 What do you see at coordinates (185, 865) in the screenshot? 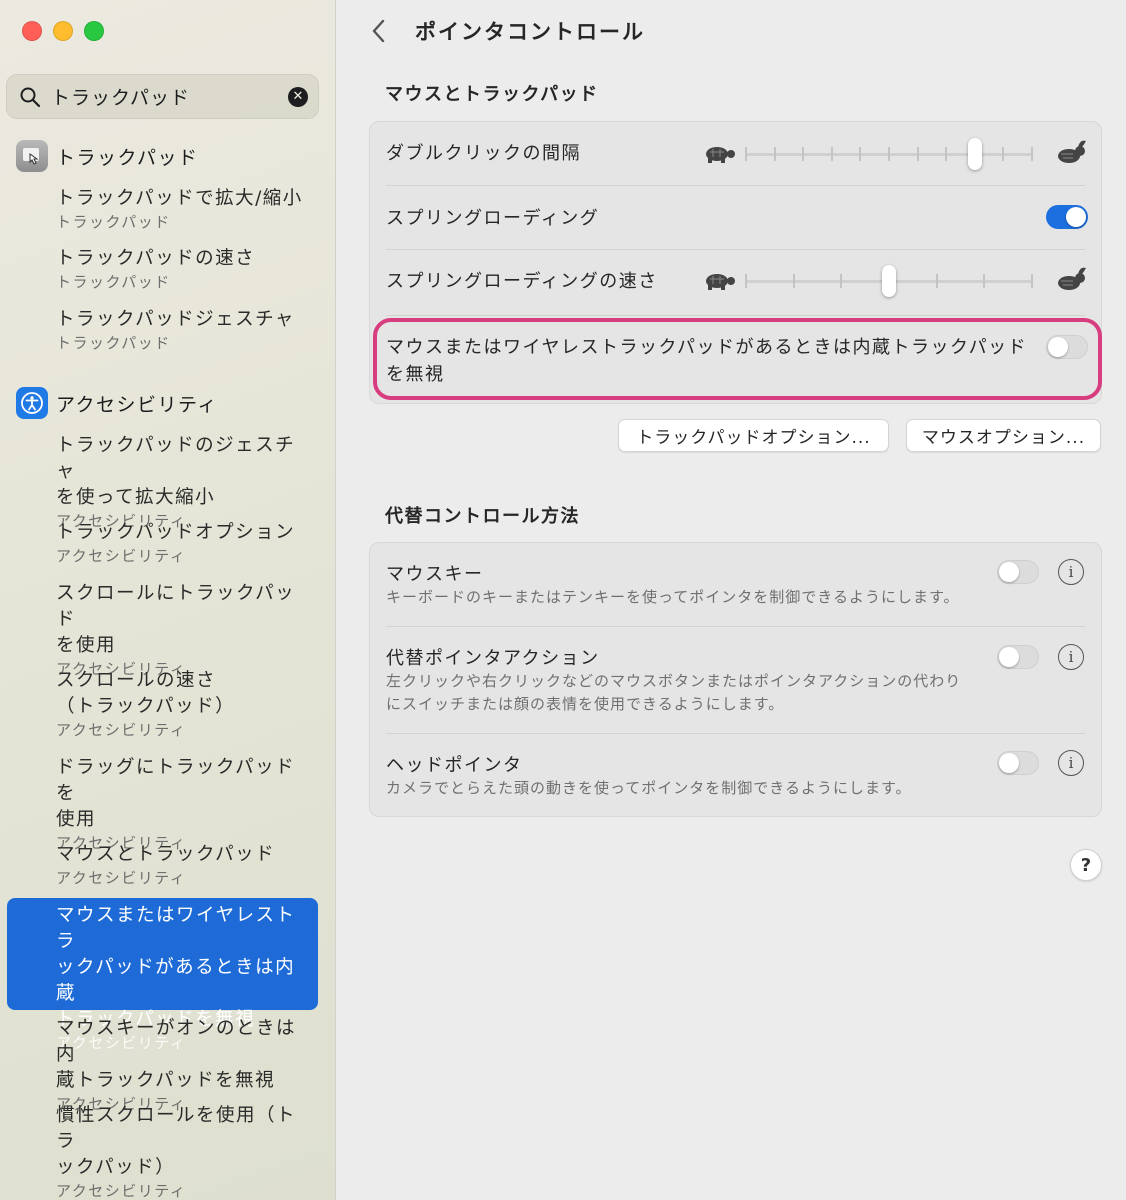
I see `sidebar-item-mouse-trackpad: マウスとトラックパッド アクセシビリティ` at bounding box center [185, 865].